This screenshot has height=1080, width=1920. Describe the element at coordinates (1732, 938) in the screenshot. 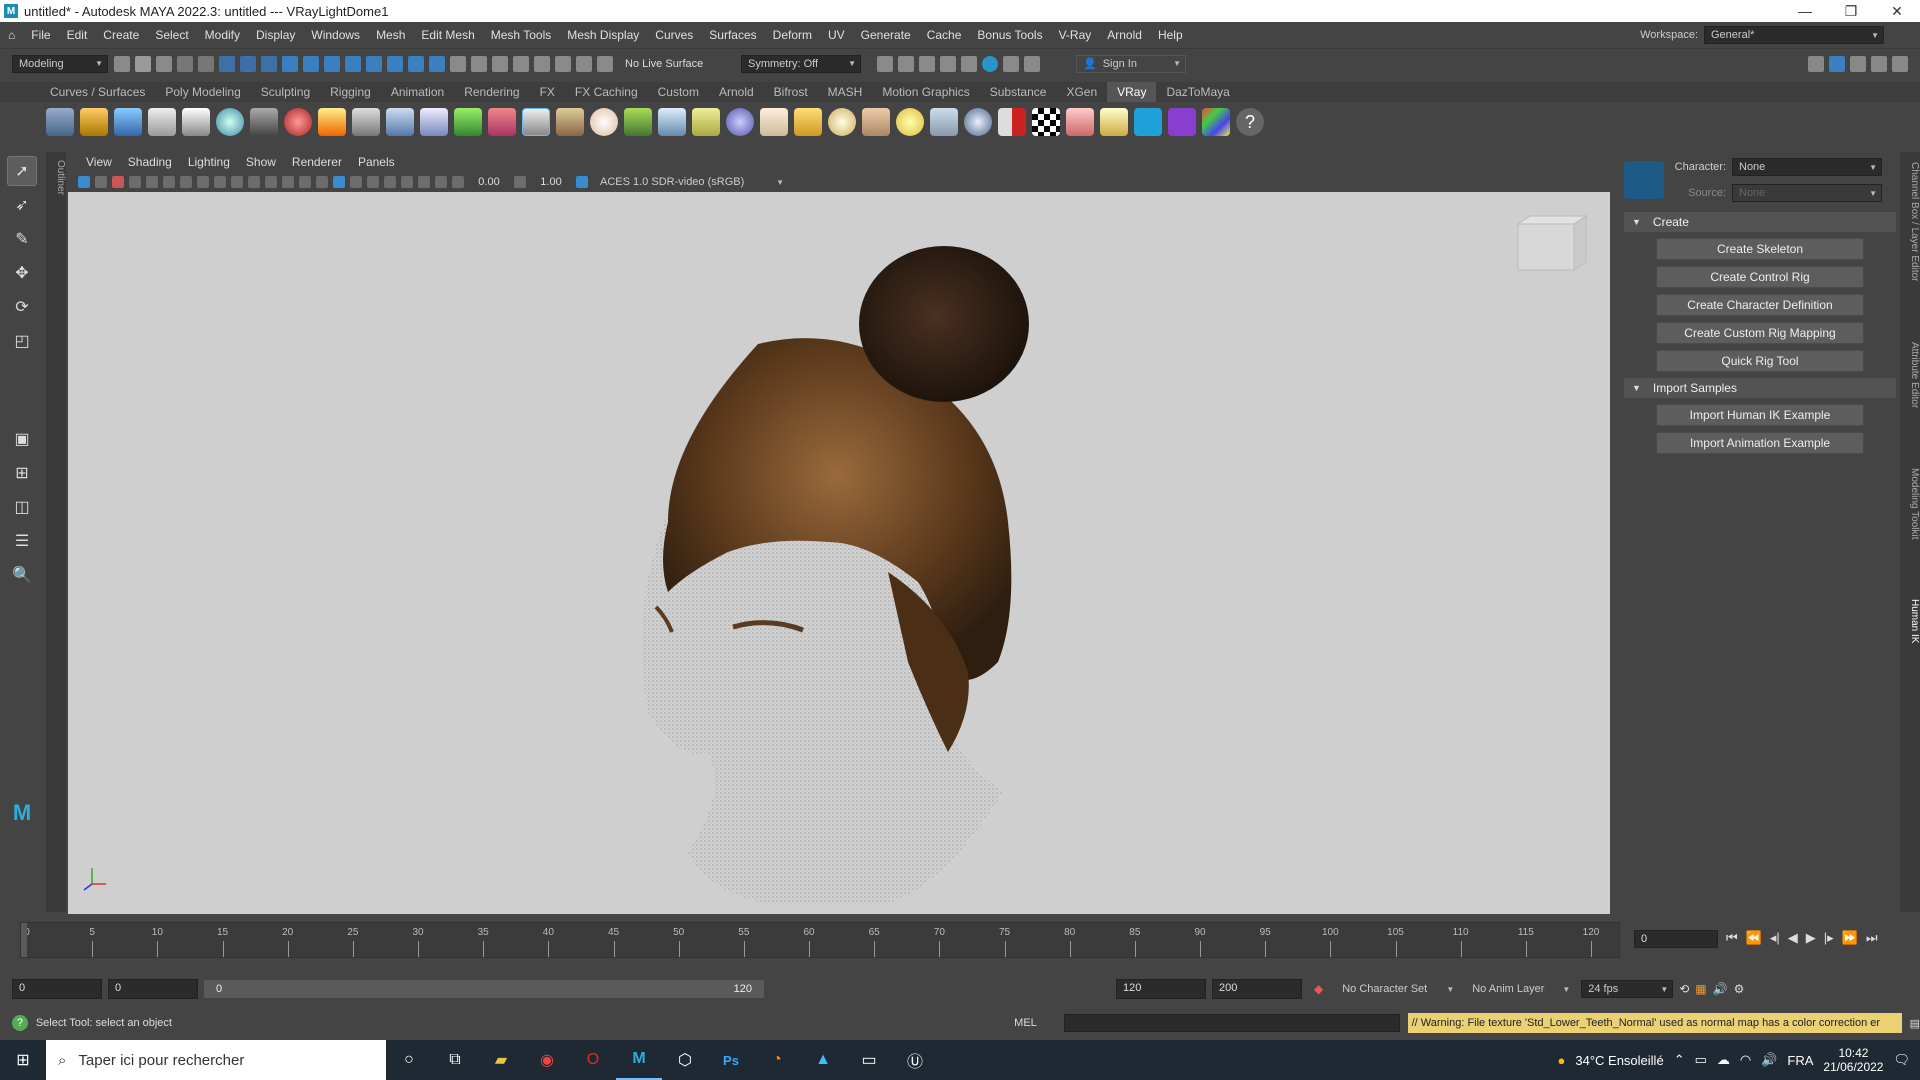

I see `go-to-start-icon: ⏮` at that location.